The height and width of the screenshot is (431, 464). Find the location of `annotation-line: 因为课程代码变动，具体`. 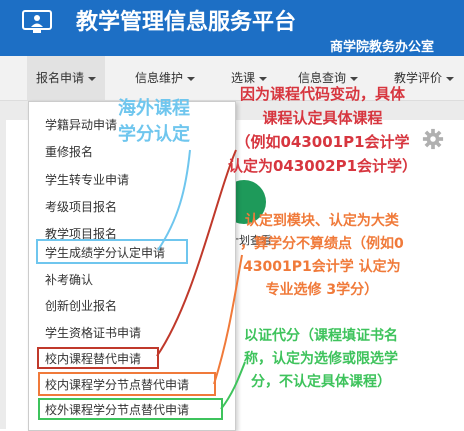

annotation-line: 因为课程代码变动，具体 is located at coordinates (323, 94).